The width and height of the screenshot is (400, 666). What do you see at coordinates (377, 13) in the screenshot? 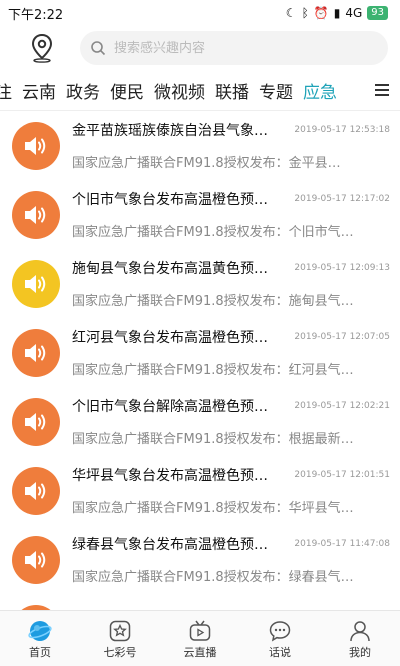
I see `battery-icon: 93` at bounding box center [377, 13].